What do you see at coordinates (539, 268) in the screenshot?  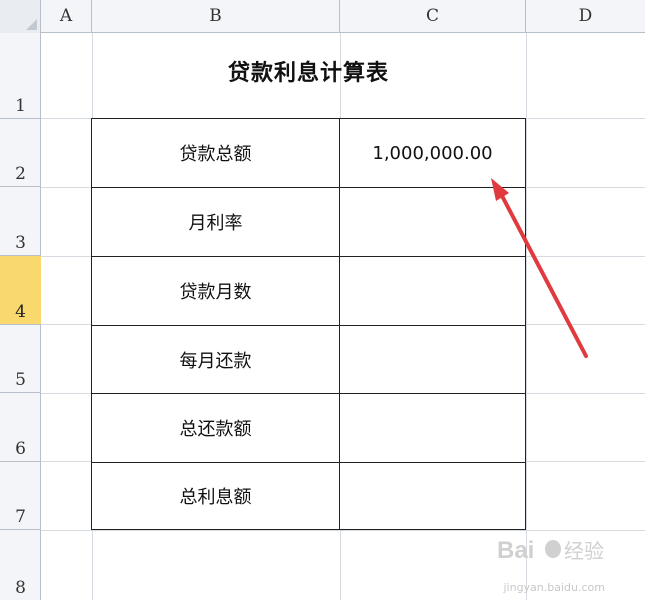 I see `red-arrow-annotation` at bounding box center [539, 268].